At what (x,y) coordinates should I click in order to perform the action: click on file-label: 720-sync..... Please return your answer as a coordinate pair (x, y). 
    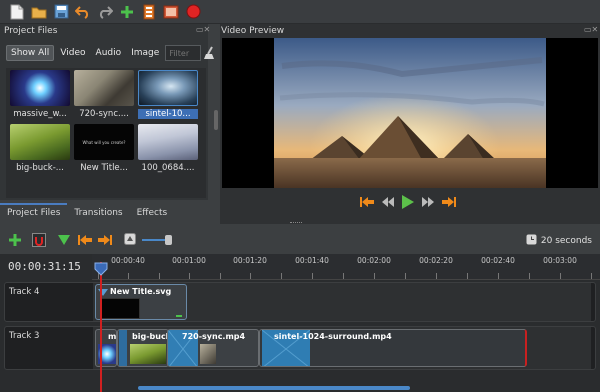
    Looking at the image, I should click on (104, 114).